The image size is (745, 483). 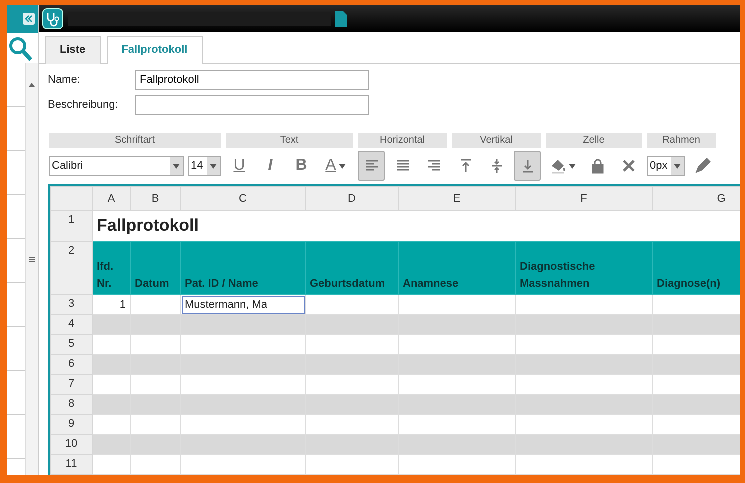 I want to click on tab: Fallprotokoll, so click(x=154, y=50).